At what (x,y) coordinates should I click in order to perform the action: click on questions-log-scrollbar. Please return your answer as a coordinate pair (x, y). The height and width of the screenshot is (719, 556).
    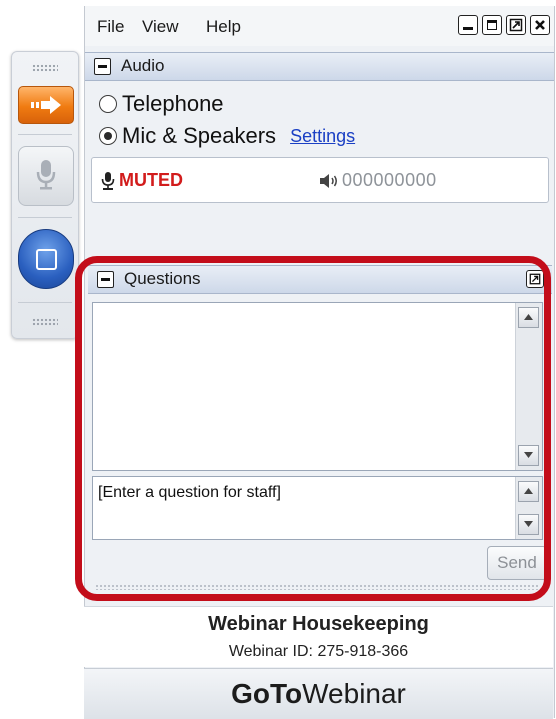
    Looking at the image, I should click on (528, 386).